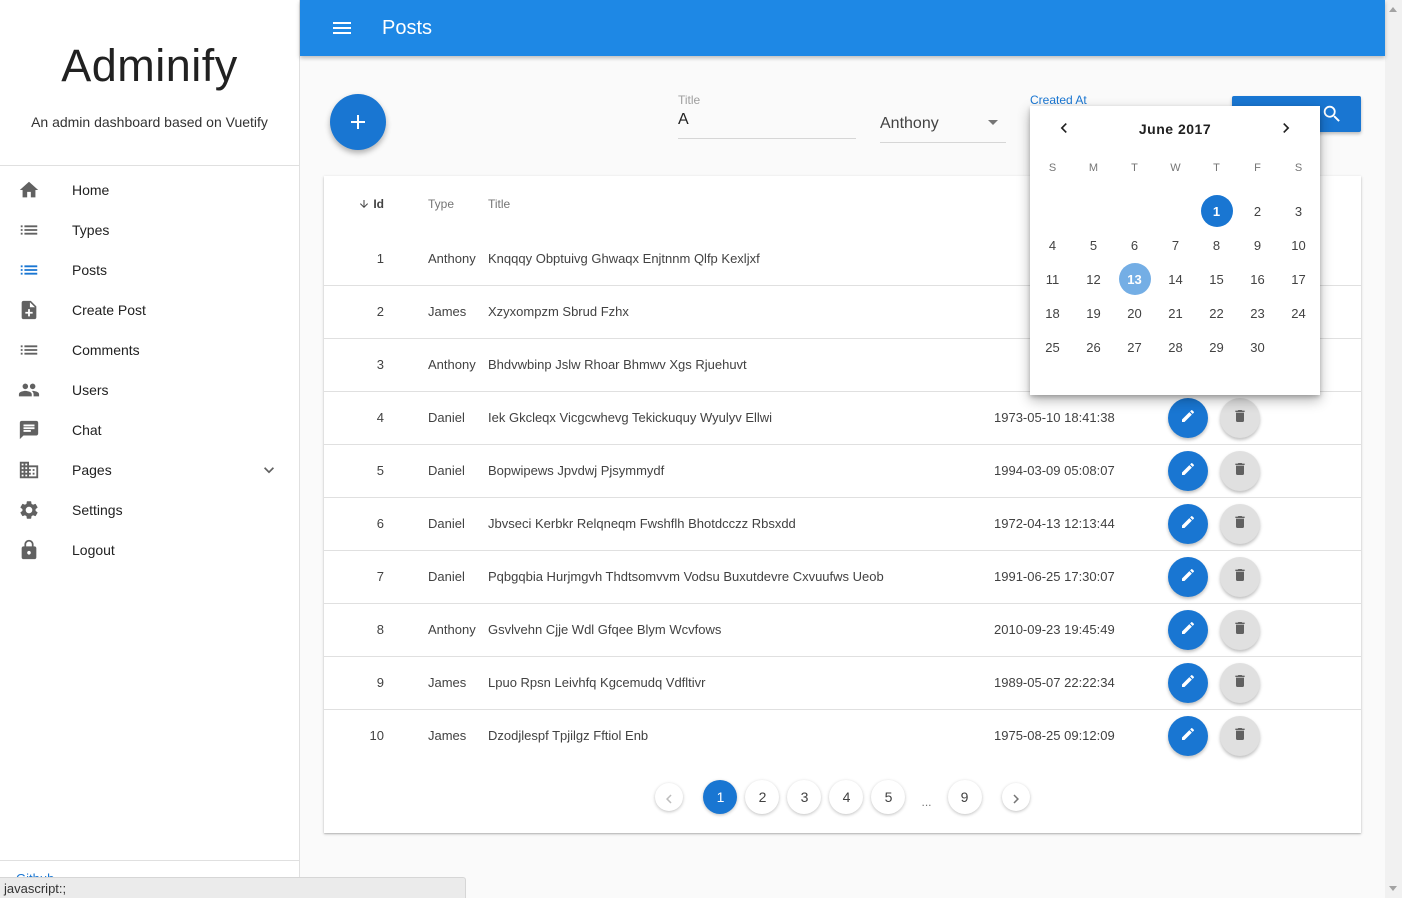 This screenshot has width=1402, height=898. I want to click on page-button: 2, so click(762, 797).